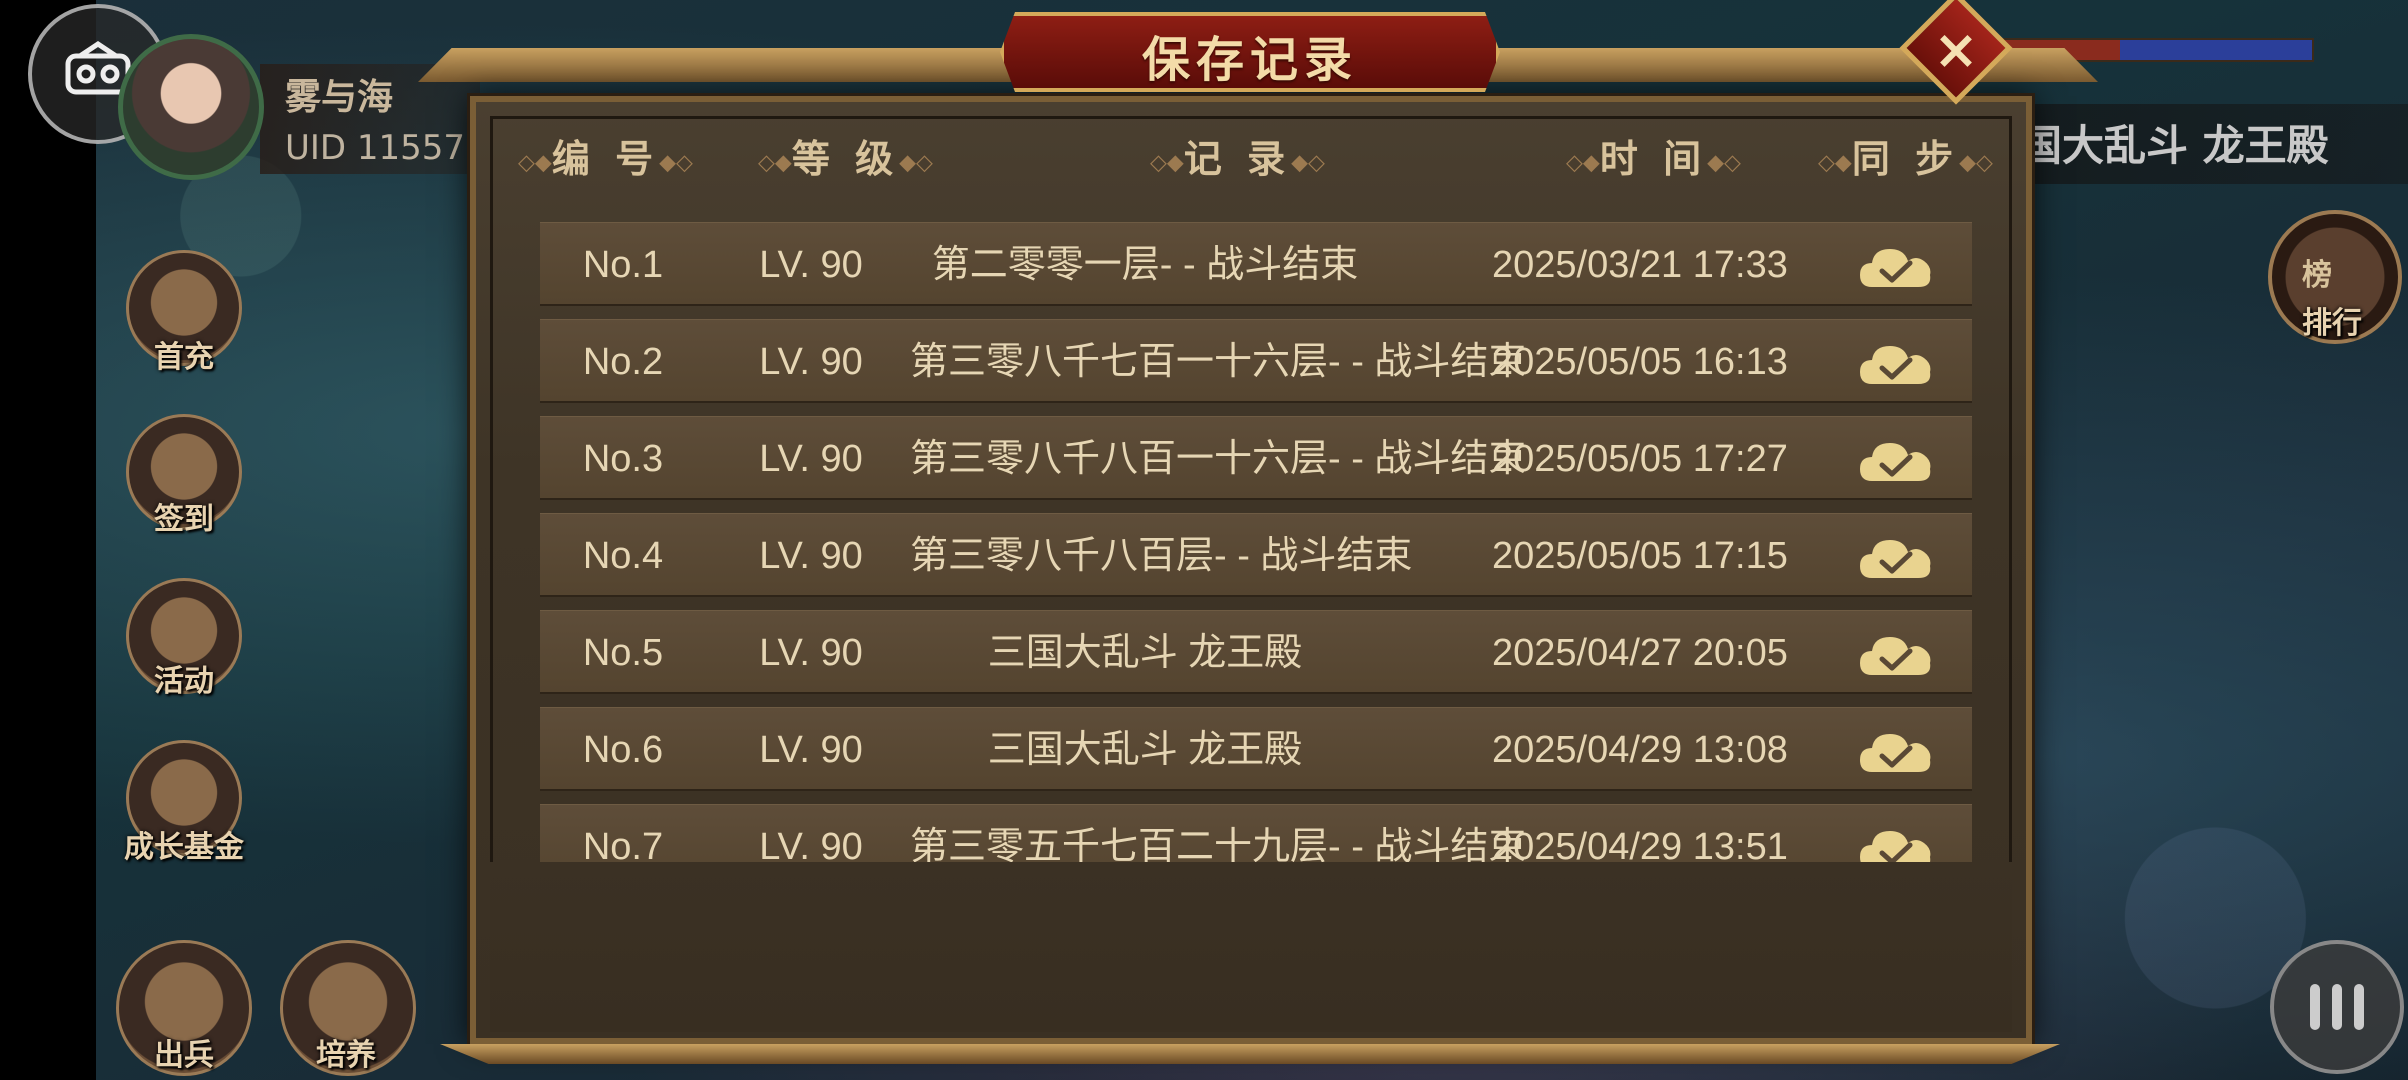 The width and height of the screenshot is (2408, 1080). I want to click on table-row: No.5 LV. 90 三国大乱斗 龙王殿 2025/04/27 20:05, so click(1256, 652).